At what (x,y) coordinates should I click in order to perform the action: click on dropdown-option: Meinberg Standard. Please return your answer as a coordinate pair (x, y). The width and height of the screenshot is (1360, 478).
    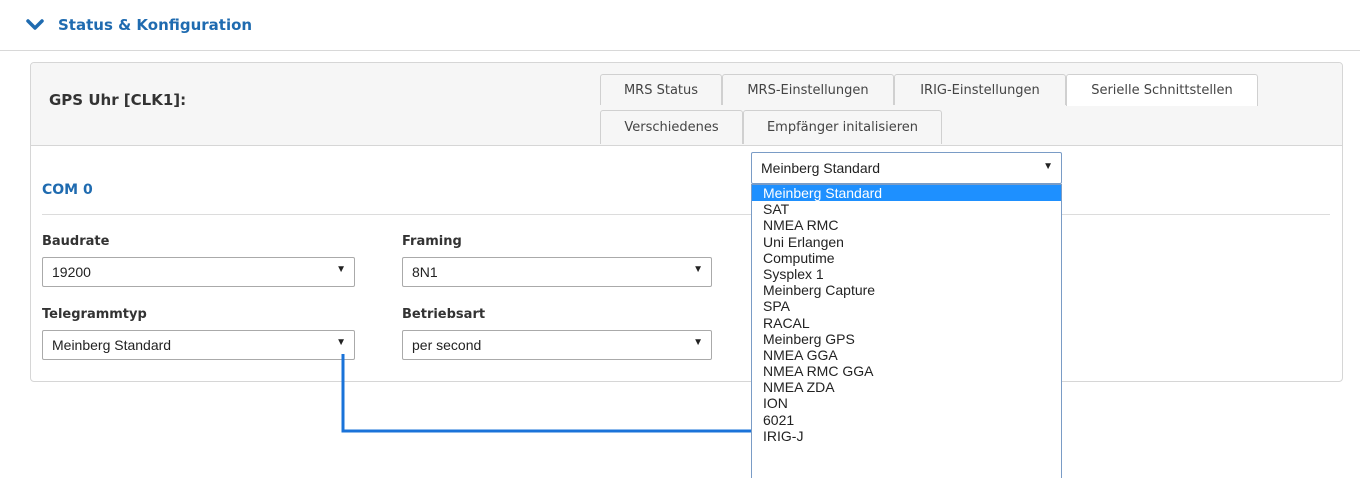
    Looking at the image, I should click on (906, 193).